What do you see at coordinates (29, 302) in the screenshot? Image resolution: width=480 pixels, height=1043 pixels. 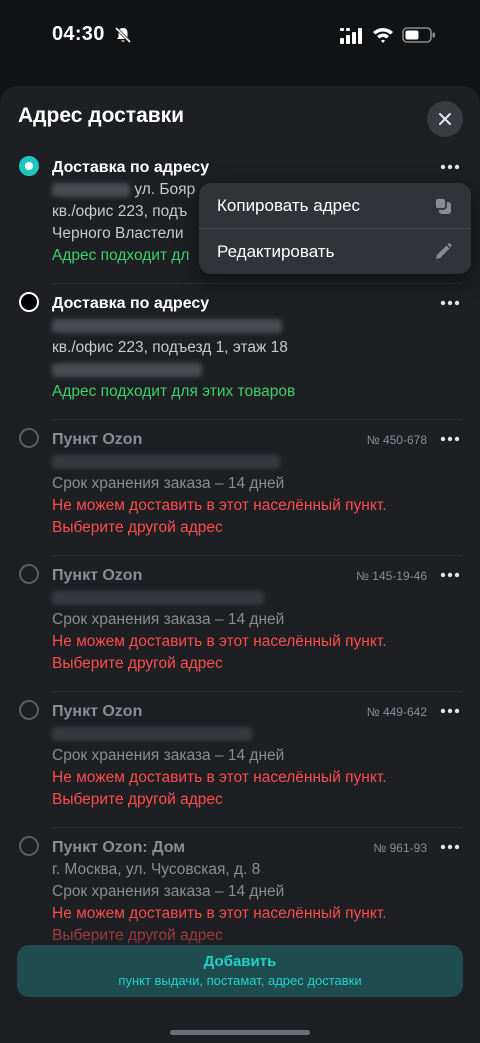 I see `radio-unselected` at bounding box center [29, 302].